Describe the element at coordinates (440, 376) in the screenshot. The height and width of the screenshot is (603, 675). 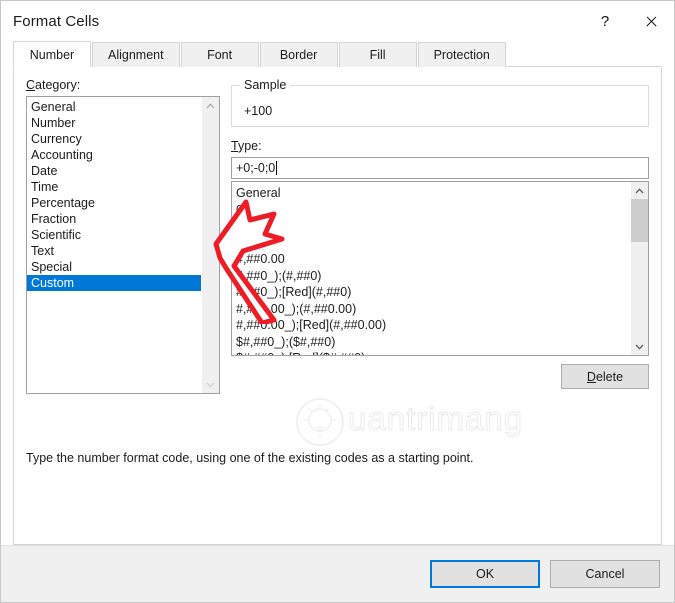
I see `delete-row: Delete` at that location.